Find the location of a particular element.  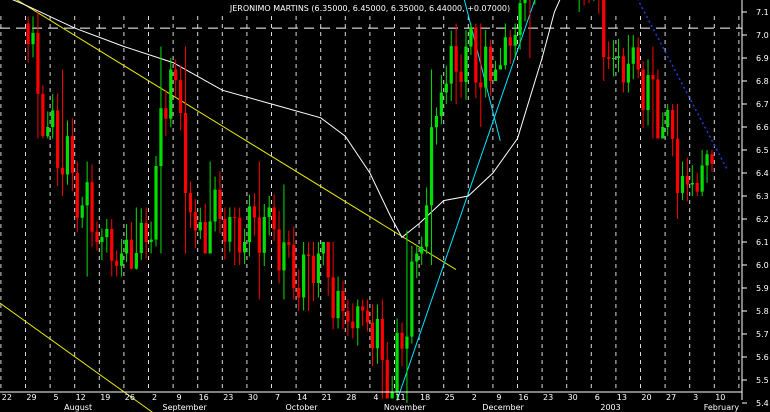

x-month-label: February is located at coordinates (722, 407).